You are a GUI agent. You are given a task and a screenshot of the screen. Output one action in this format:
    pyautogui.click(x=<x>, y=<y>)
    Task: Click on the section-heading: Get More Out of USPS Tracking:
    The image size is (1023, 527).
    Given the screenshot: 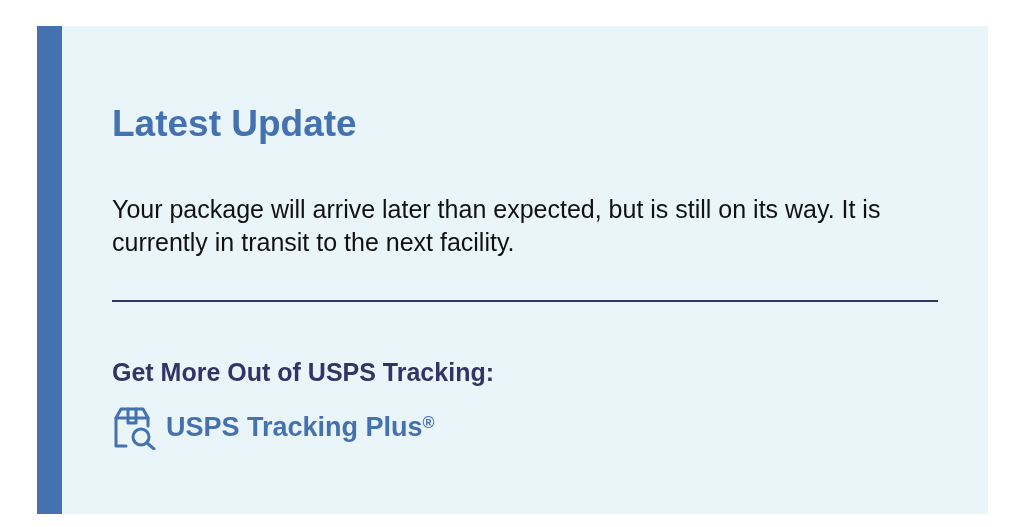 What is the action you would take?
    pyautogui.click(x=303, y=373)
    